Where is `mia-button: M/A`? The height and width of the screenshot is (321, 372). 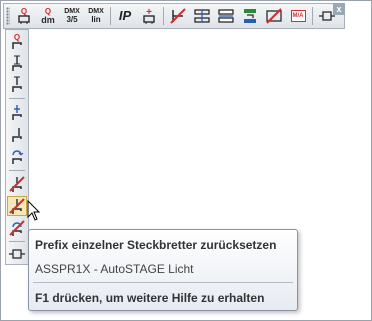 mia-button: M/A is located at coordinates (298, 16).